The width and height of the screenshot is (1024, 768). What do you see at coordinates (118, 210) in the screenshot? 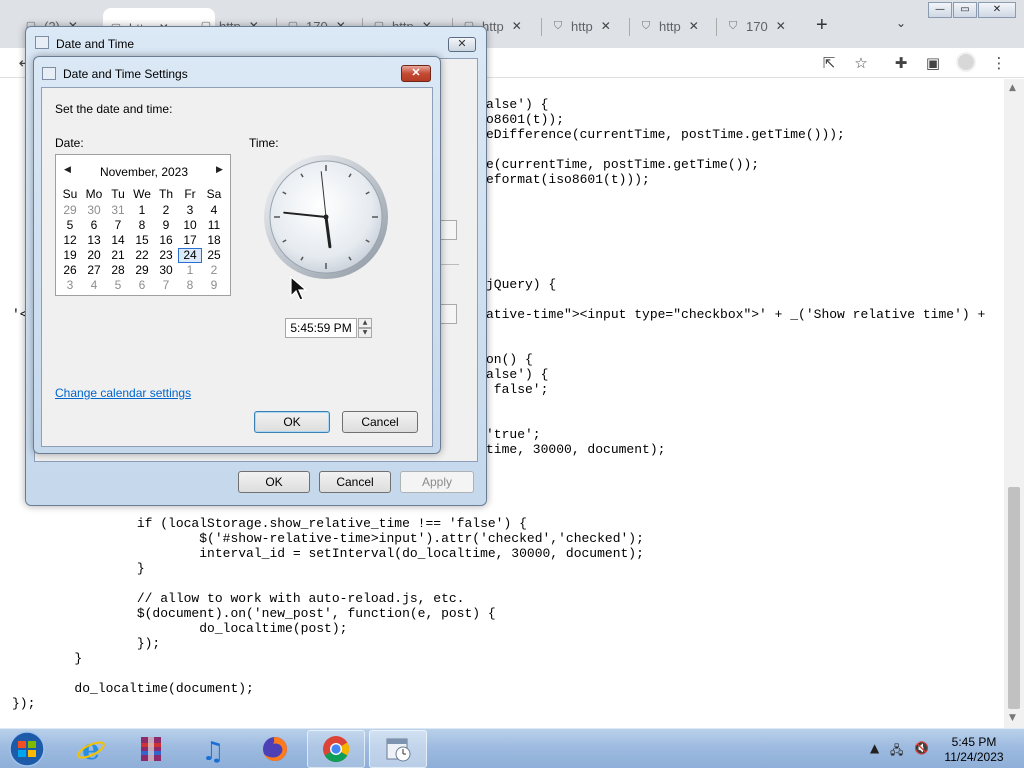
I see `calendar-day: 31` at bounding box center [118, 210].